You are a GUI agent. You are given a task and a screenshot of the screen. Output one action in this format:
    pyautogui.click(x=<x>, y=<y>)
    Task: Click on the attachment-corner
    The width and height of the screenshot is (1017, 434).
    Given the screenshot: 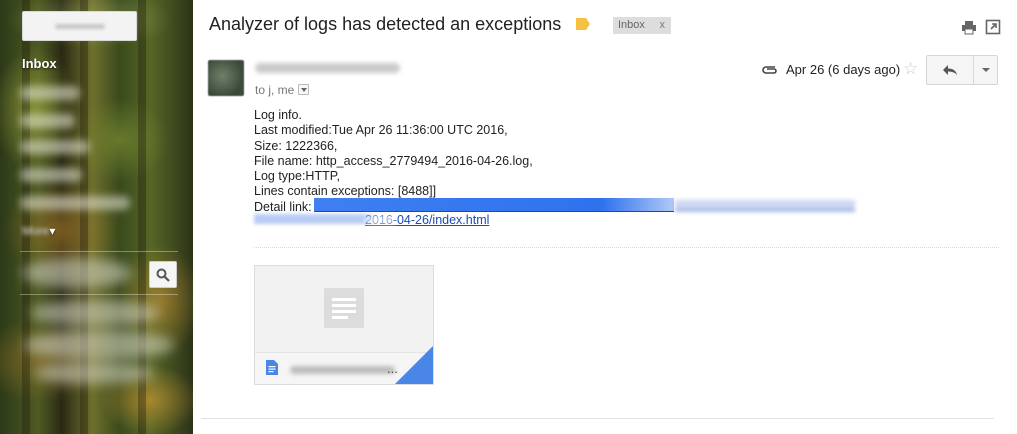 What is the action you would take?
    pyautogui.click(x=414, y=365)
    